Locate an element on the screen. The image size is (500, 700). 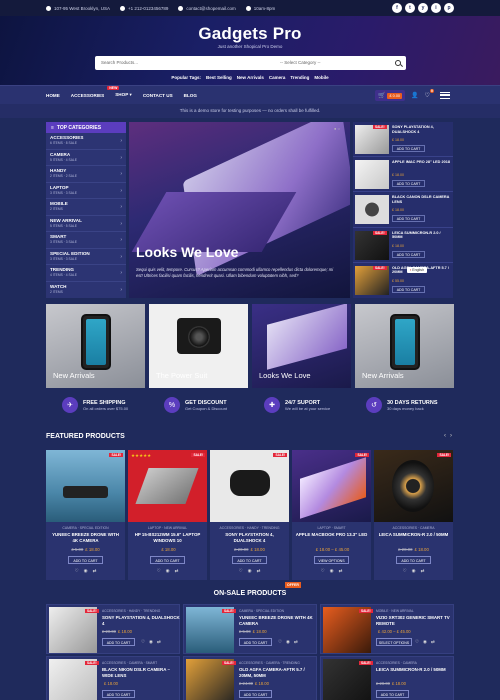
category-item: WATCH 2 ITEMS › is located at coordinates (86, 290).